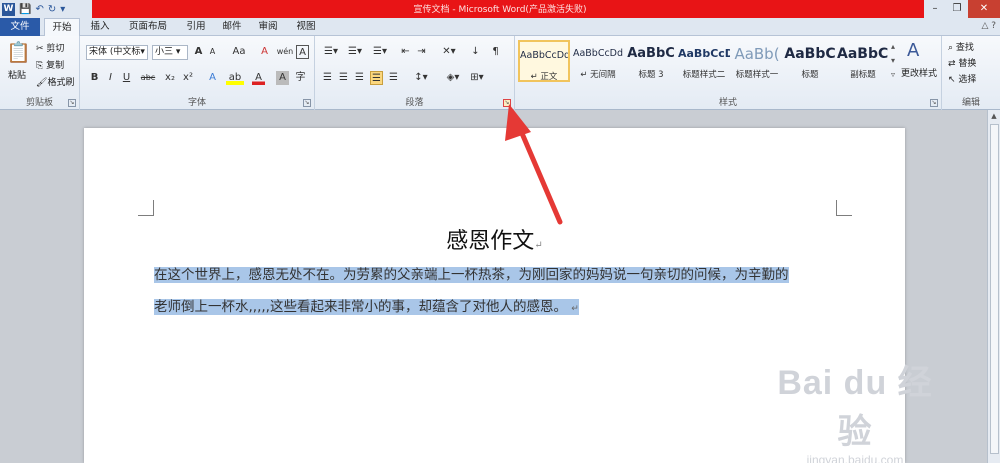  I want to click on multilevel-list-icon: ☰▾, so click(380, 52).